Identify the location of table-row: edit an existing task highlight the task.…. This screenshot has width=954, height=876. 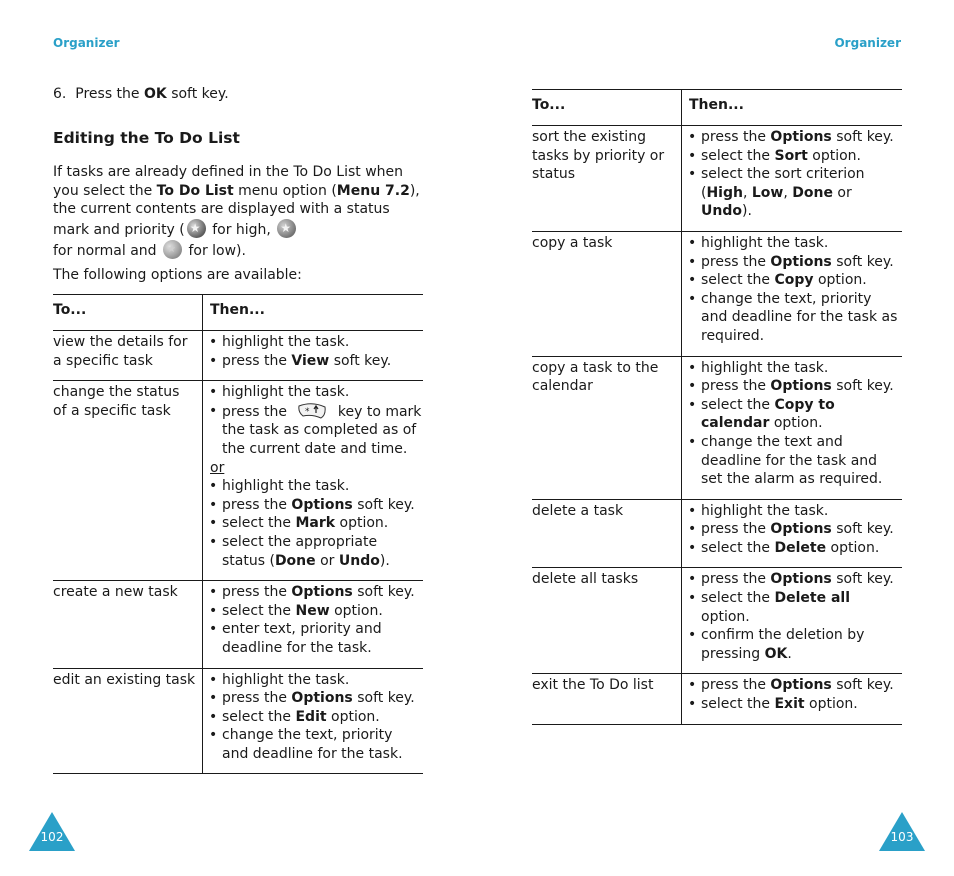
(238, 721).